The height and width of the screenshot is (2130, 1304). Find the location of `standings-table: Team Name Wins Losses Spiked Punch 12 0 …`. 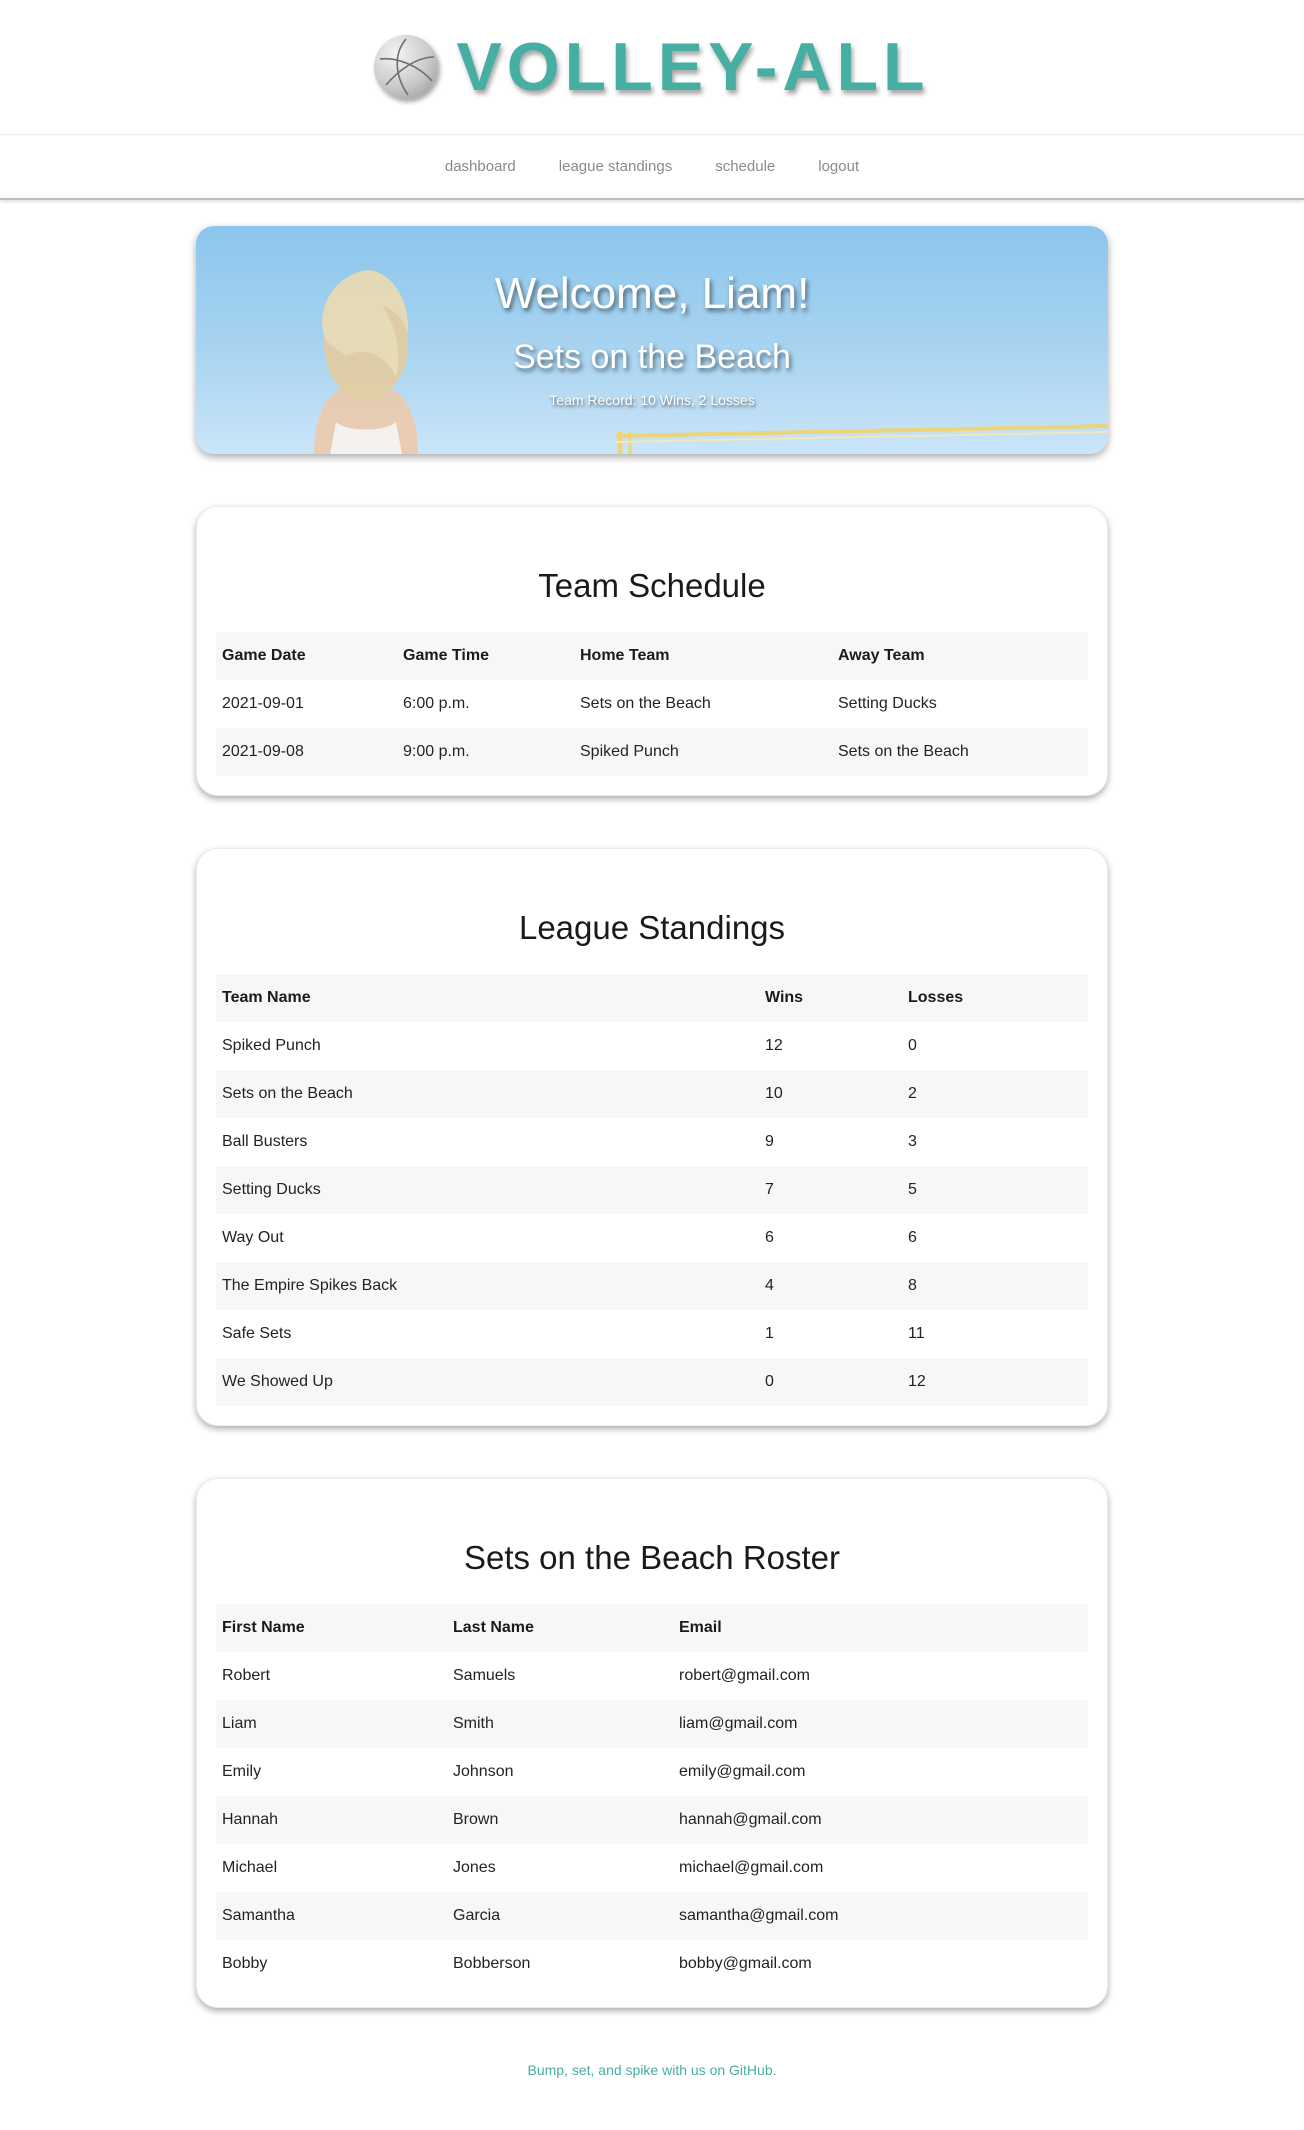

standings-table: Team Name Wins Losses Spiked Punch 12 0 … is located at coordinates (652, 1190).